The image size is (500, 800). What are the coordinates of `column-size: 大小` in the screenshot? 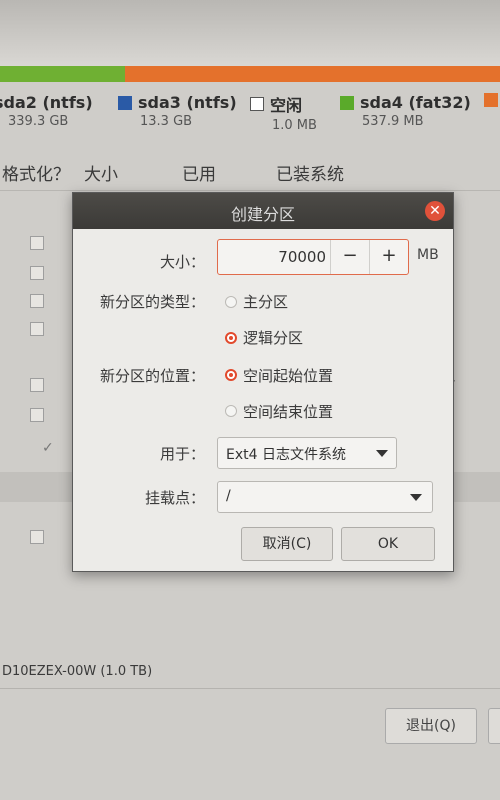 It's located at (101, 172).